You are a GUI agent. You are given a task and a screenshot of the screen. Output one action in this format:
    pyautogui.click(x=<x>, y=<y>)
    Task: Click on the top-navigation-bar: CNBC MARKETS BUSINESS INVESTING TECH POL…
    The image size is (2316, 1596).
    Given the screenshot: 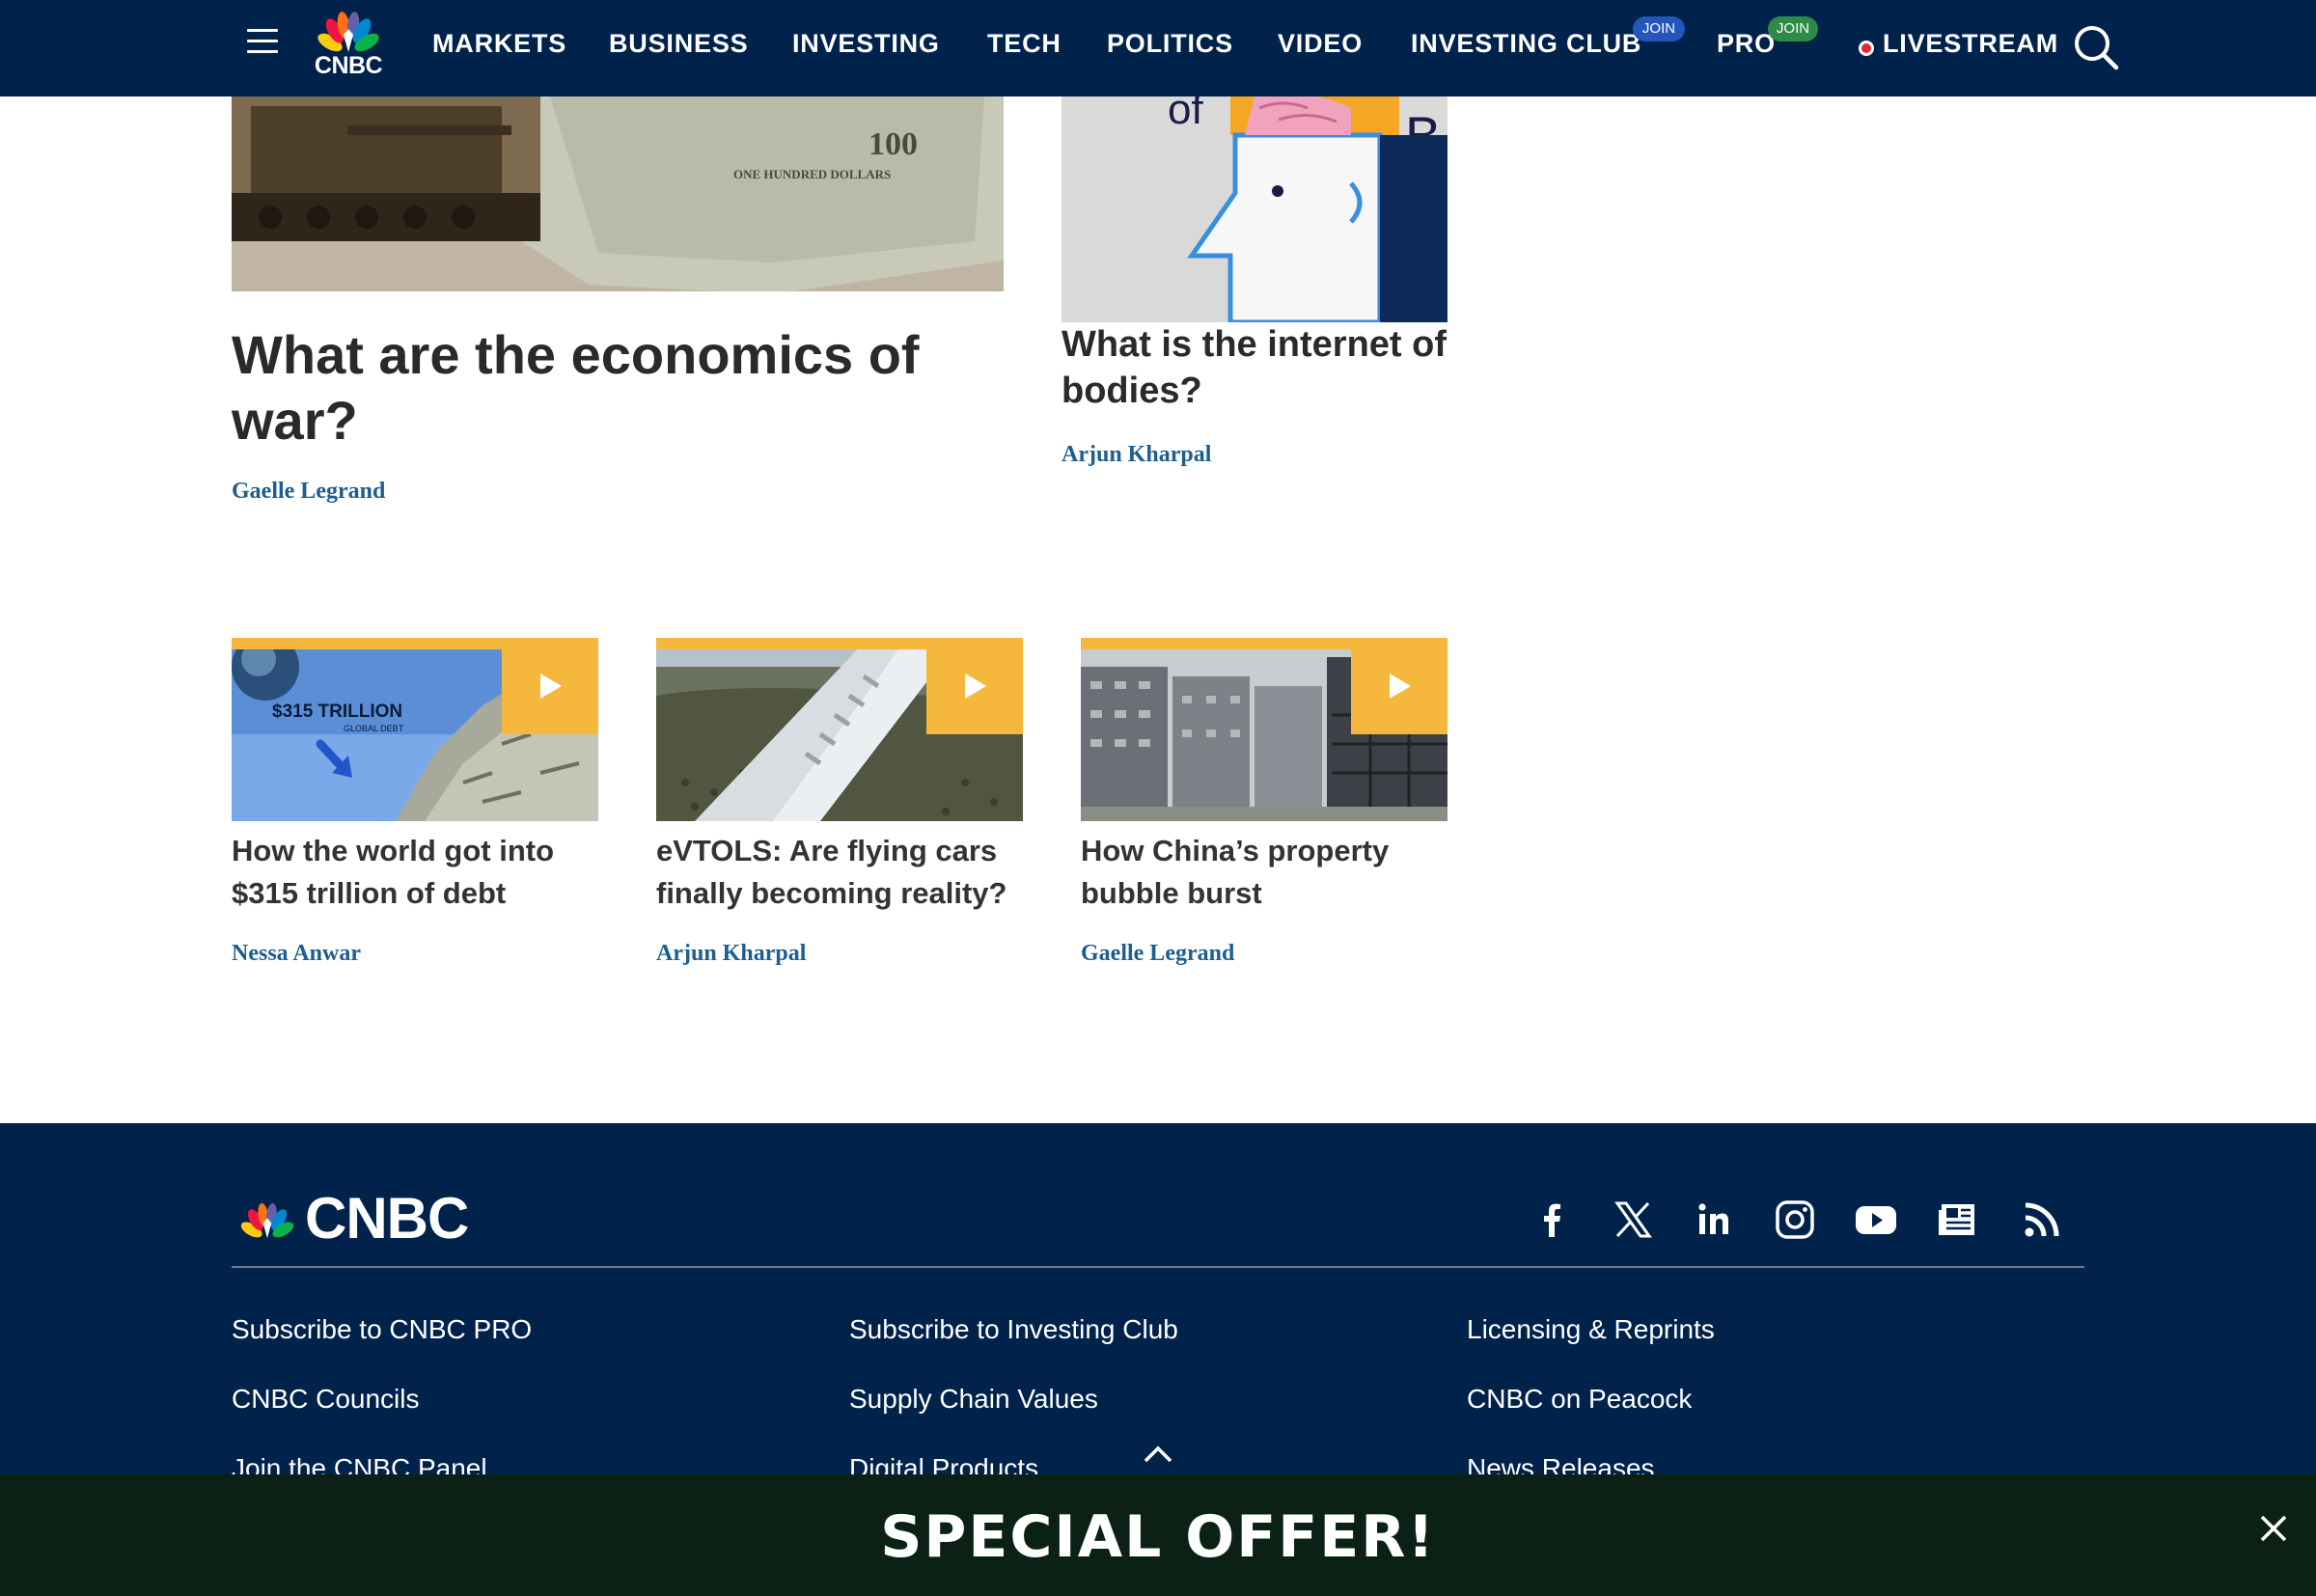 What is the action you would take?
    pyautogui.click(x=1158, y=48)
    